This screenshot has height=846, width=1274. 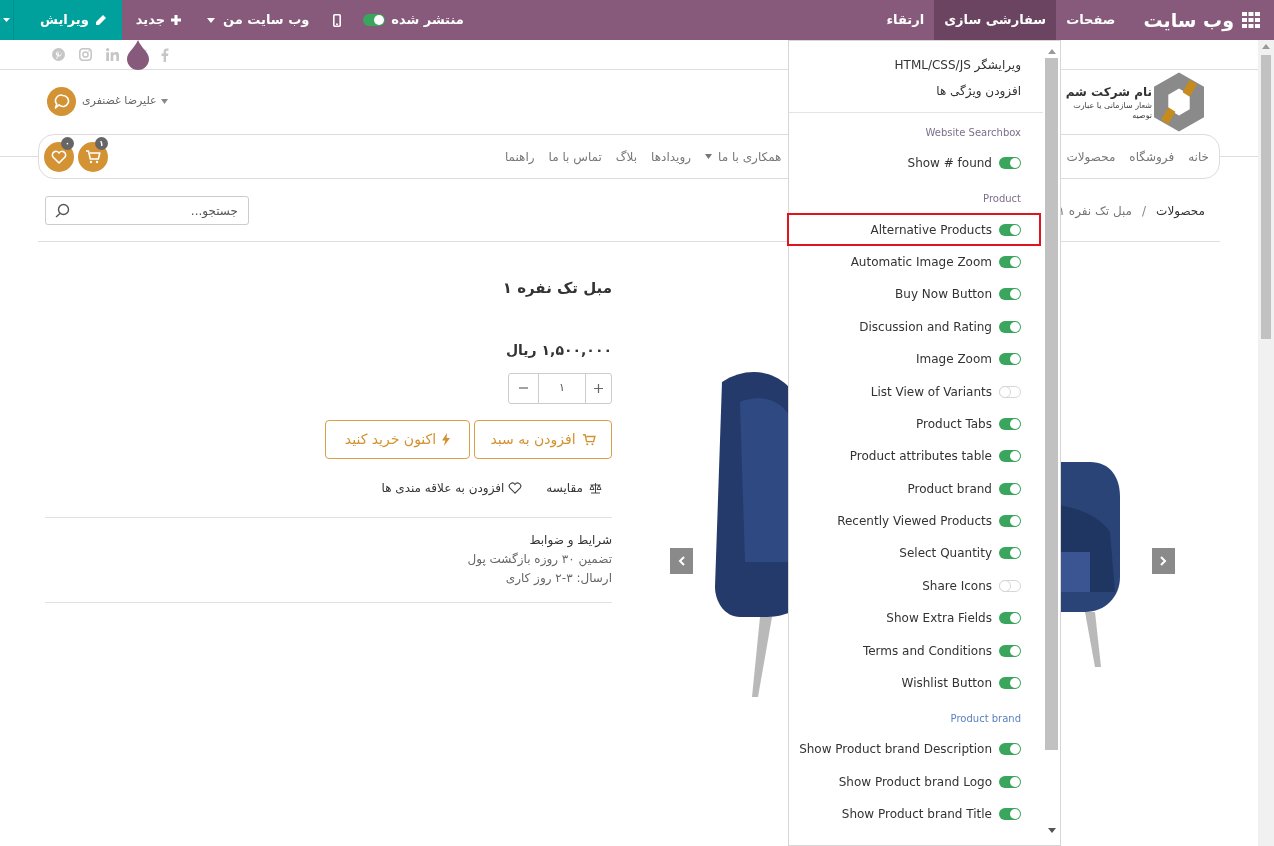 What do you see at coordinates (1266, 443) in the screenshot?
I see `page-scrollbar` at bounding box center [1266, 443].